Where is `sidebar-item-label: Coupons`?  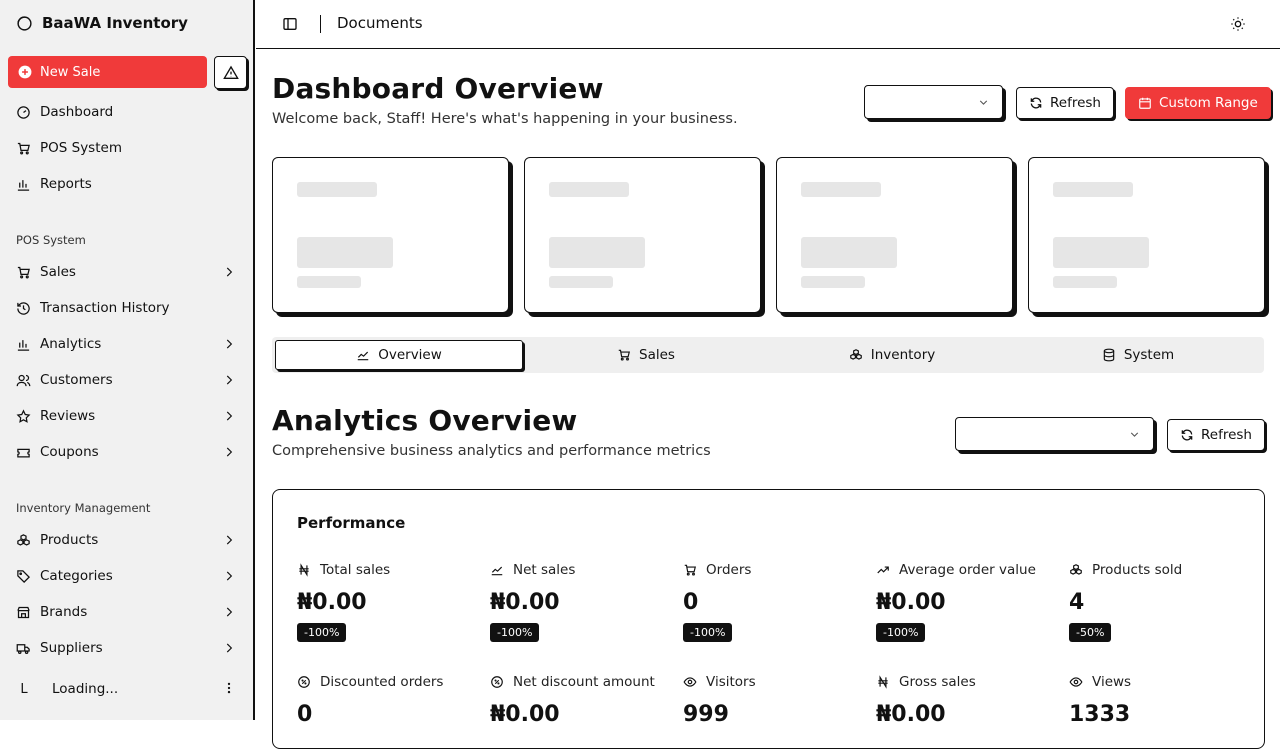 sidebar-item-label: Coupons is located at coordinates (69, 452).